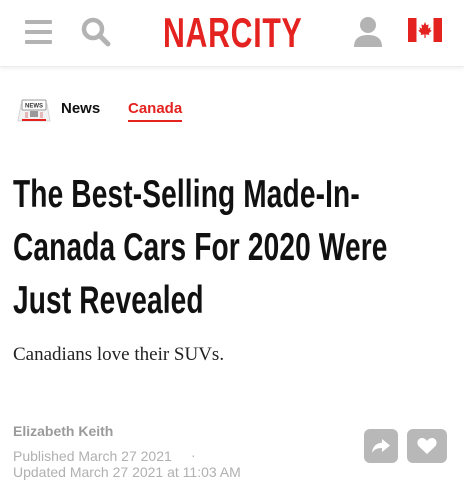 The image size is (464, 482). I want to click on updated-date: Updated March 27 2021 at 11:03 AM, so click(127, 472).